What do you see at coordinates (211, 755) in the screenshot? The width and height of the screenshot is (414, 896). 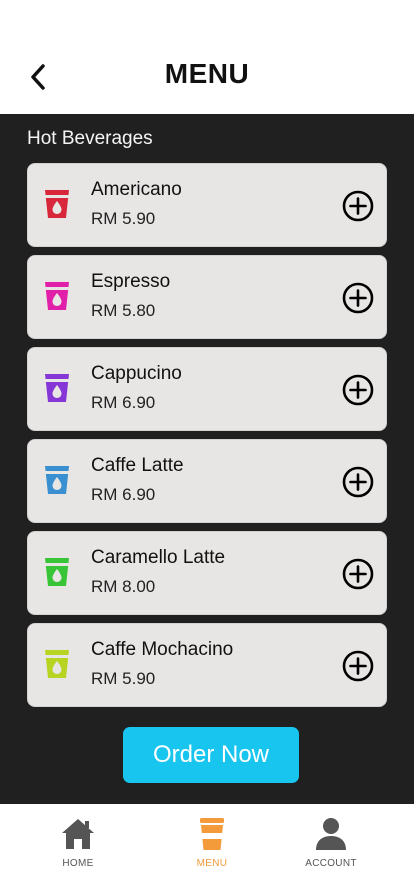 I see `order-now-button: Order Now` at bounding box center [211, 755].